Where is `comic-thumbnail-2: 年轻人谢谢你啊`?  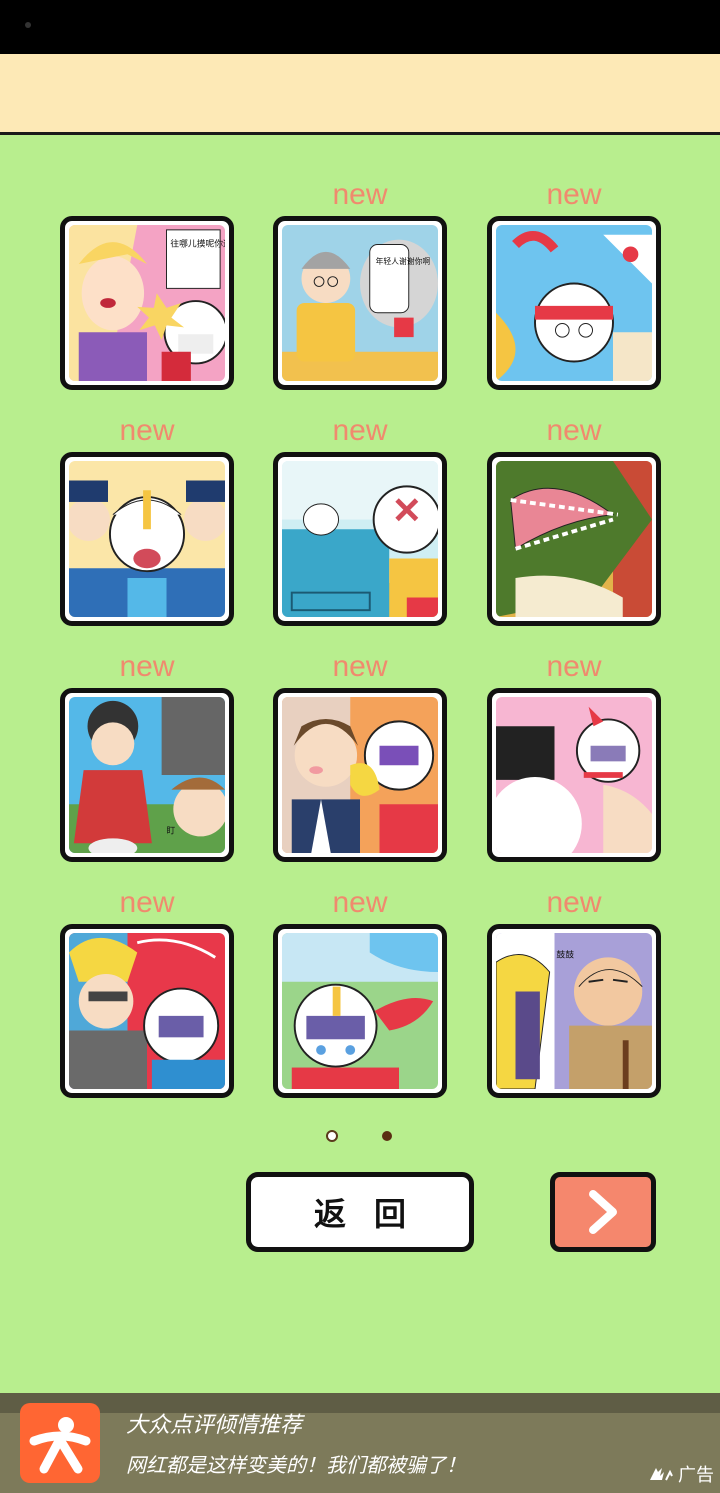
comic-thumbnail-2: 年轻人谢谢你啊 is located at coordinates (360, 303).